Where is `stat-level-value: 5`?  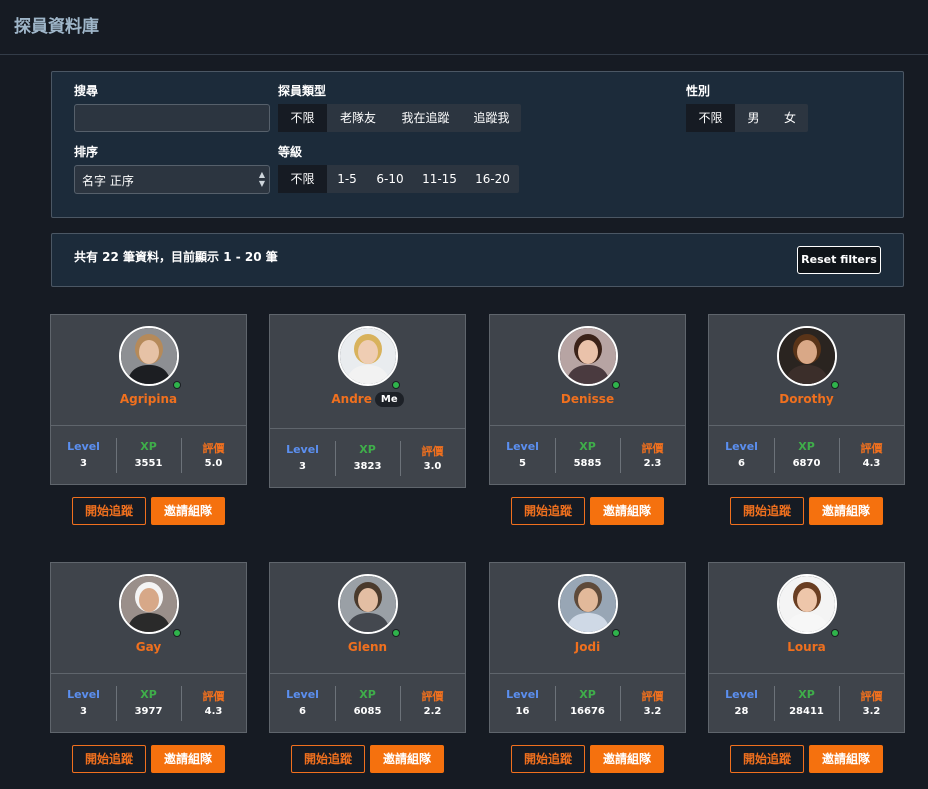 stat-level-value: 5 is located at coordinates (522, 463).